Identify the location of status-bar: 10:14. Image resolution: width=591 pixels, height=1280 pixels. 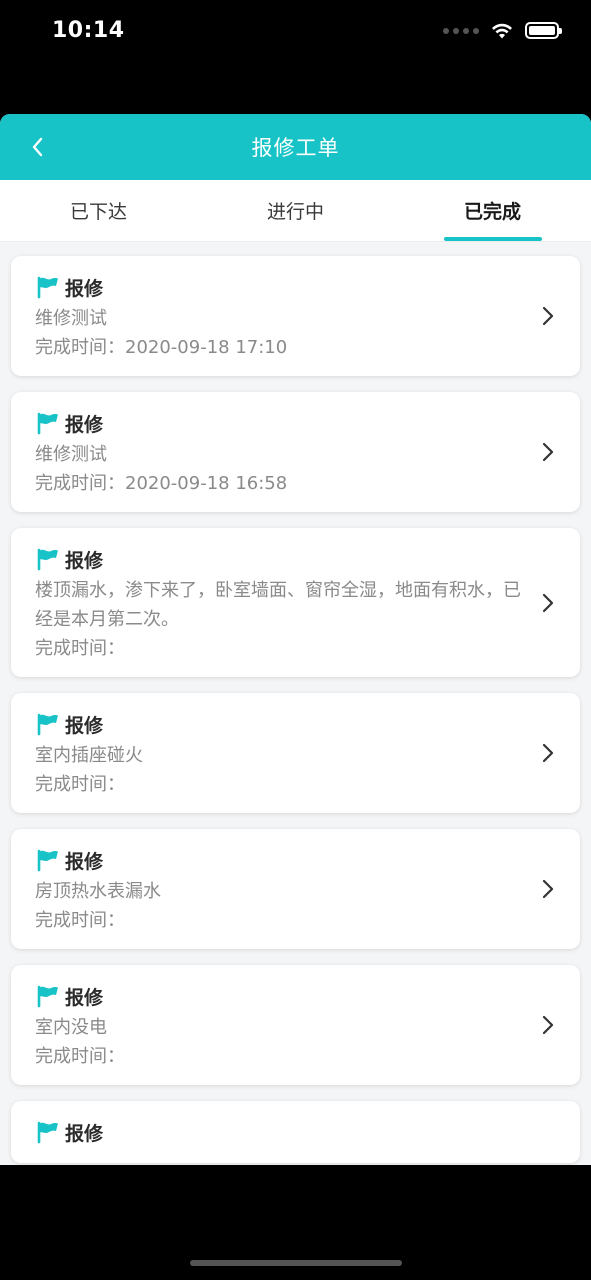
(295, 33).